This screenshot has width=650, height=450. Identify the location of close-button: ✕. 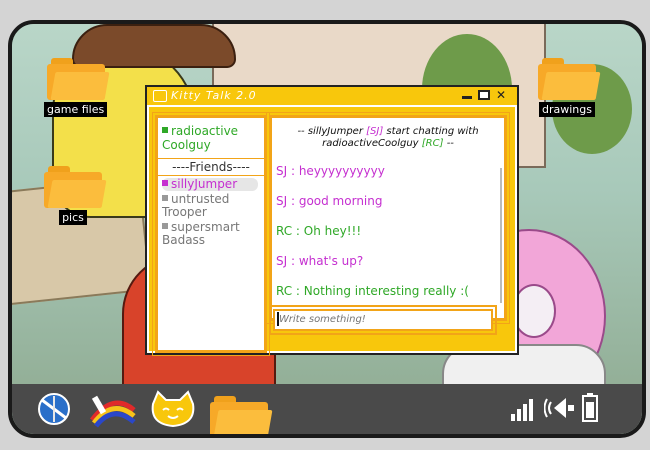
(501, 95).